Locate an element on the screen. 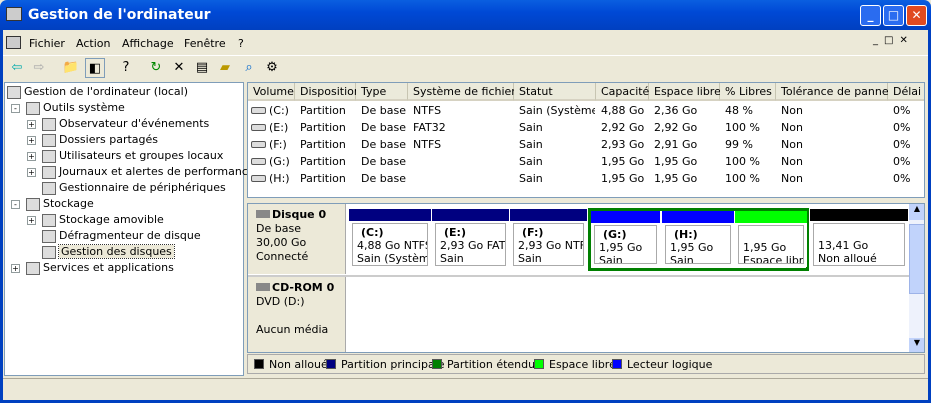  column-header: Volume is located at coordinates (271, 92).